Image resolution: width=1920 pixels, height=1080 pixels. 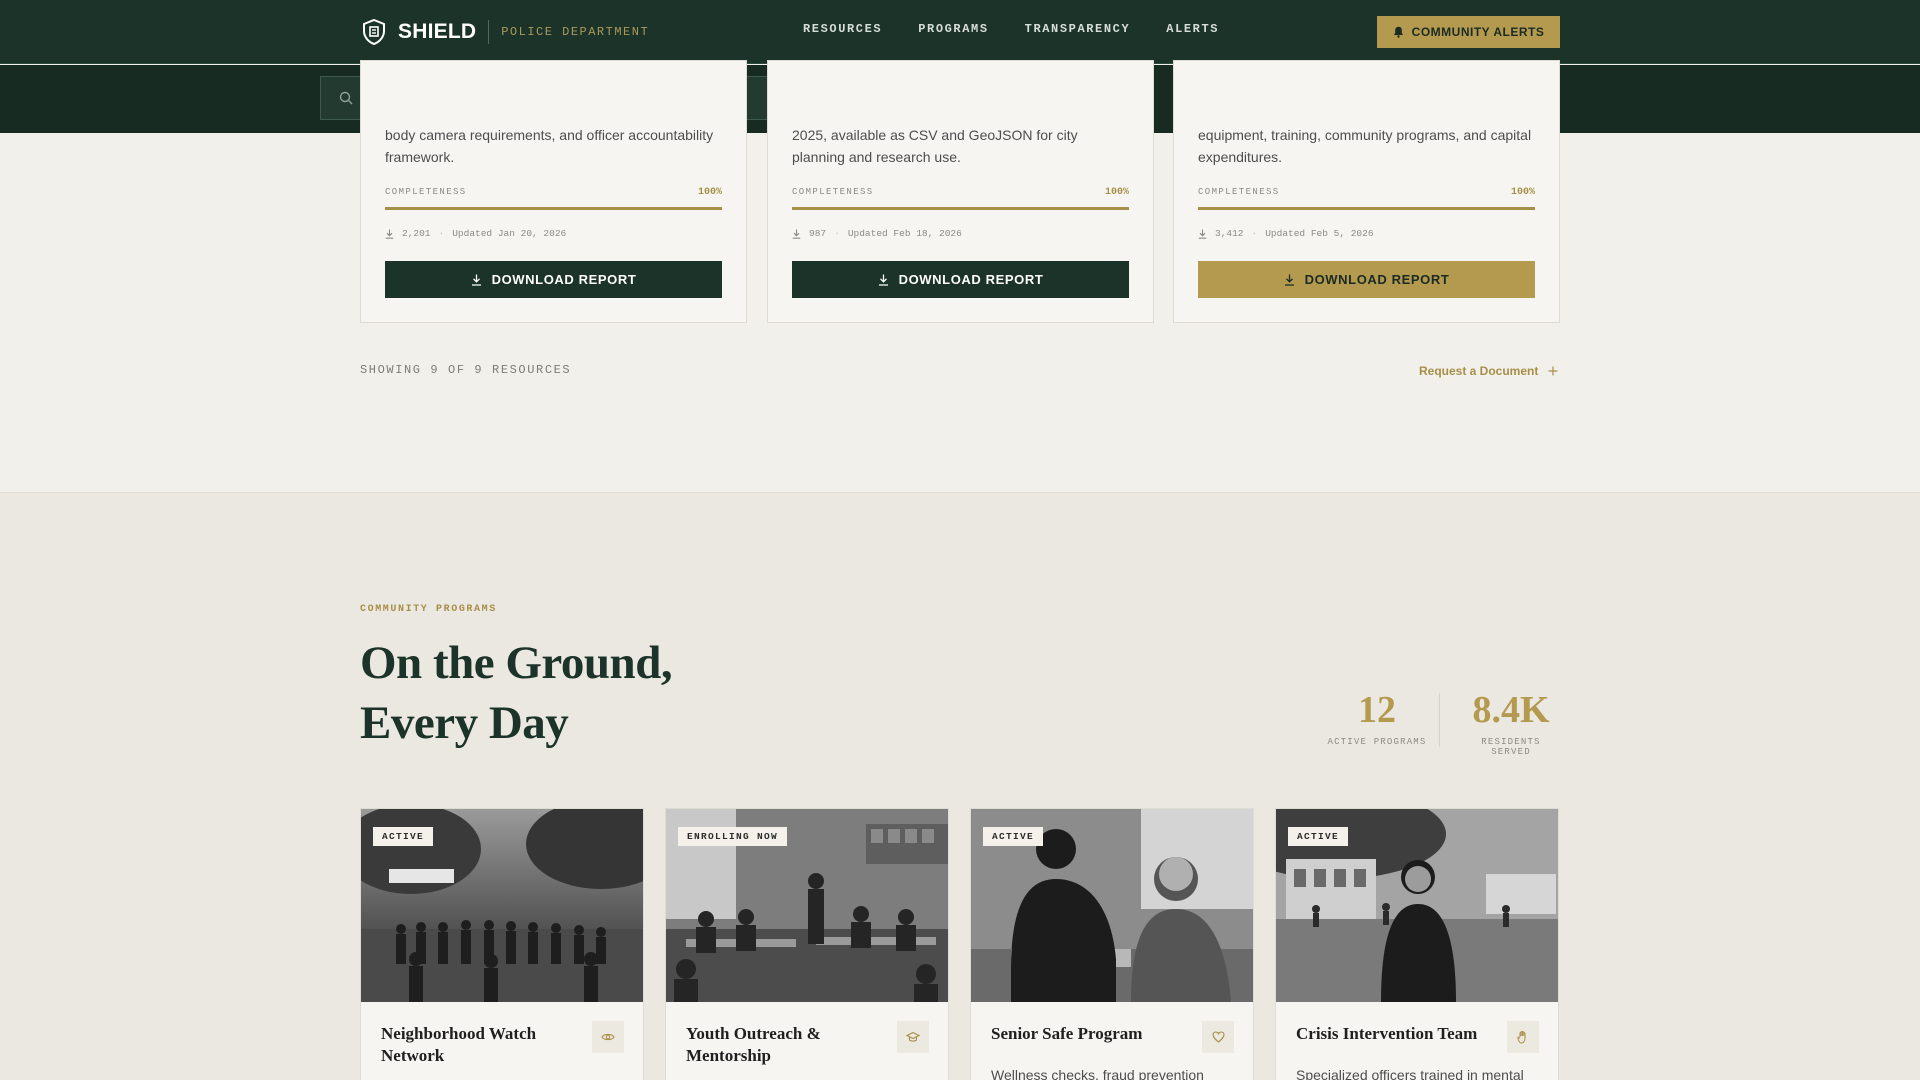 What do you see at coordinates (459, 1044) in the screenshot?
I see `program-title: Neighborhood Watch Network` at bounding box center [459, 1044].